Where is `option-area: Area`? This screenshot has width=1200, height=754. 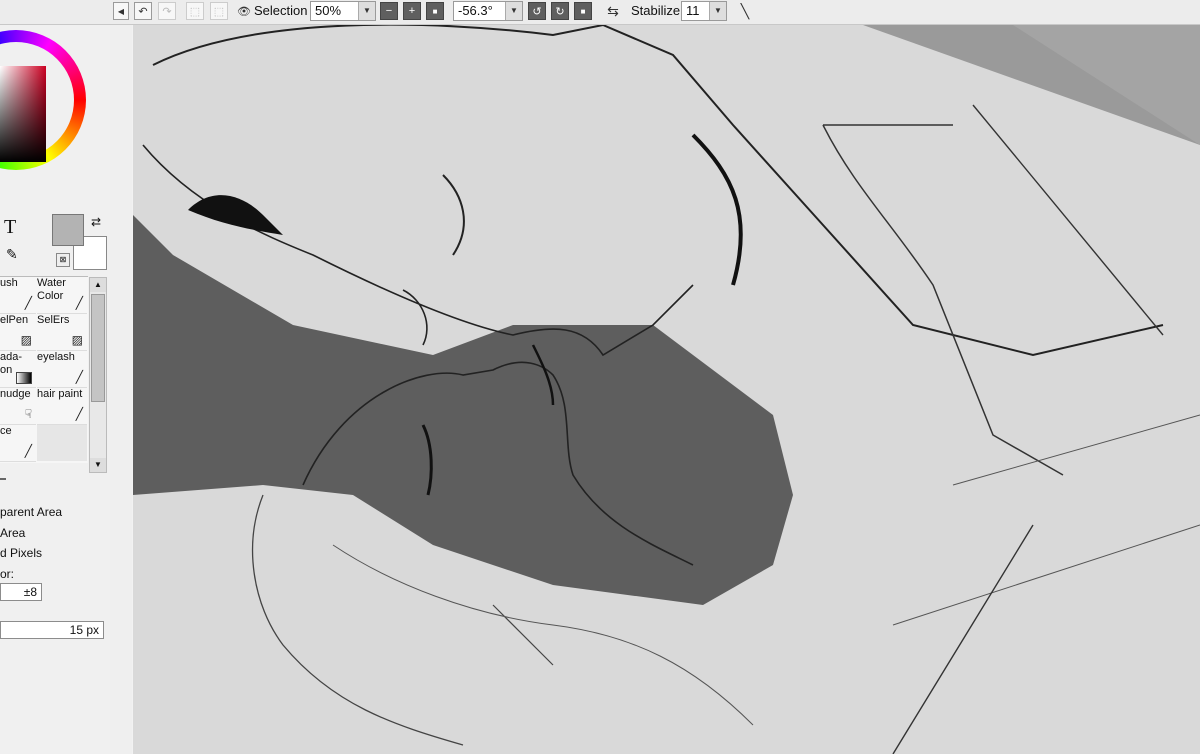
option-area: Area is located at coordinates (12, 533).